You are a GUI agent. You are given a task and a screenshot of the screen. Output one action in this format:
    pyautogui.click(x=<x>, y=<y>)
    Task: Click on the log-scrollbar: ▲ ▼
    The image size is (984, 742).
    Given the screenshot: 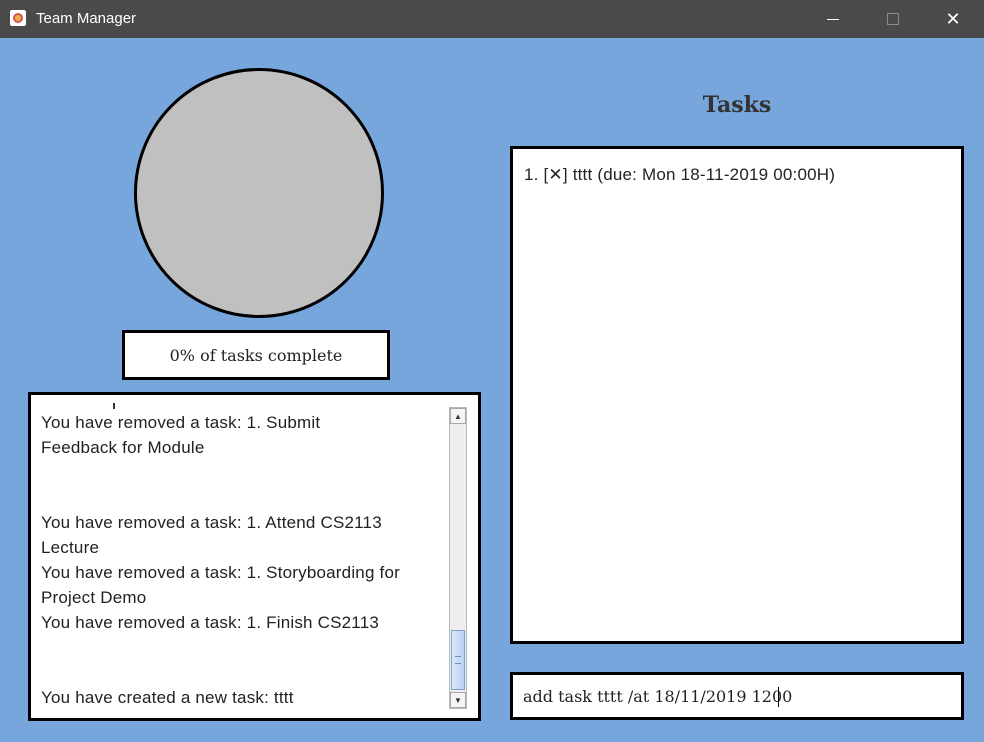 What is the action you would take?
    pyautogui.click(x=458, y=558)
    